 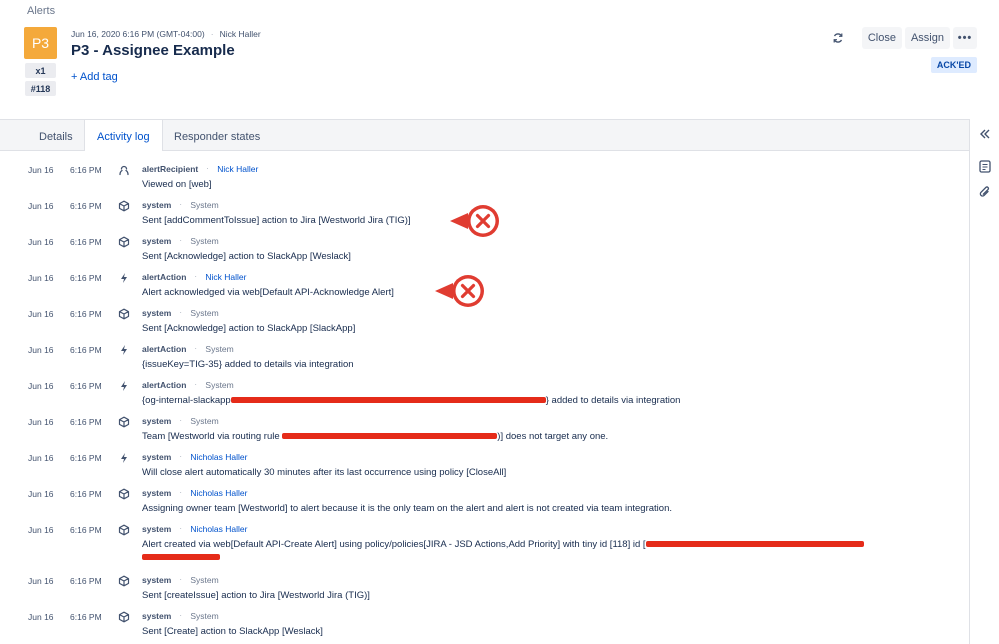 I want to click on breadcrumb: Alerts, so click(x=41, y=11).